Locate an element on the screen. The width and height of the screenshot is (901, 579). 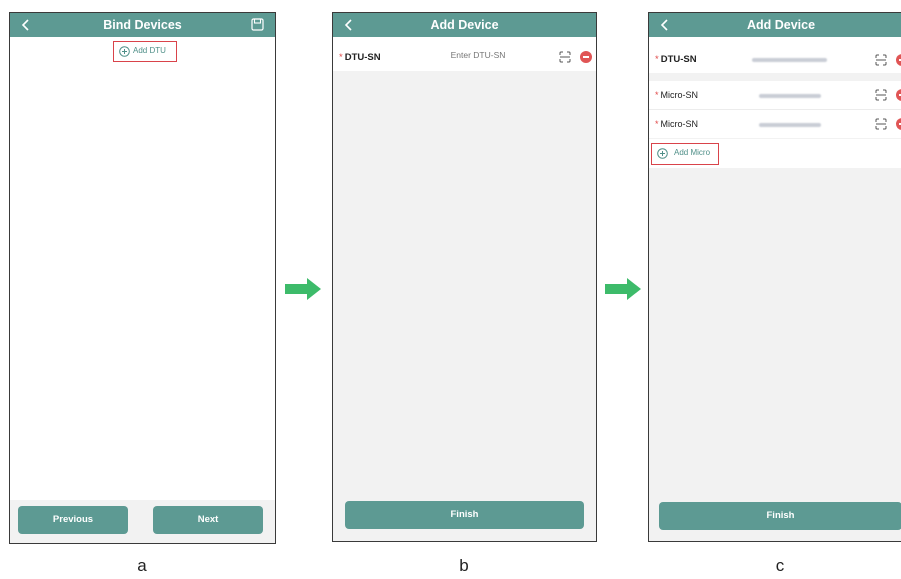
header-bar: Bind Devices is located at coordinates (142, 25).